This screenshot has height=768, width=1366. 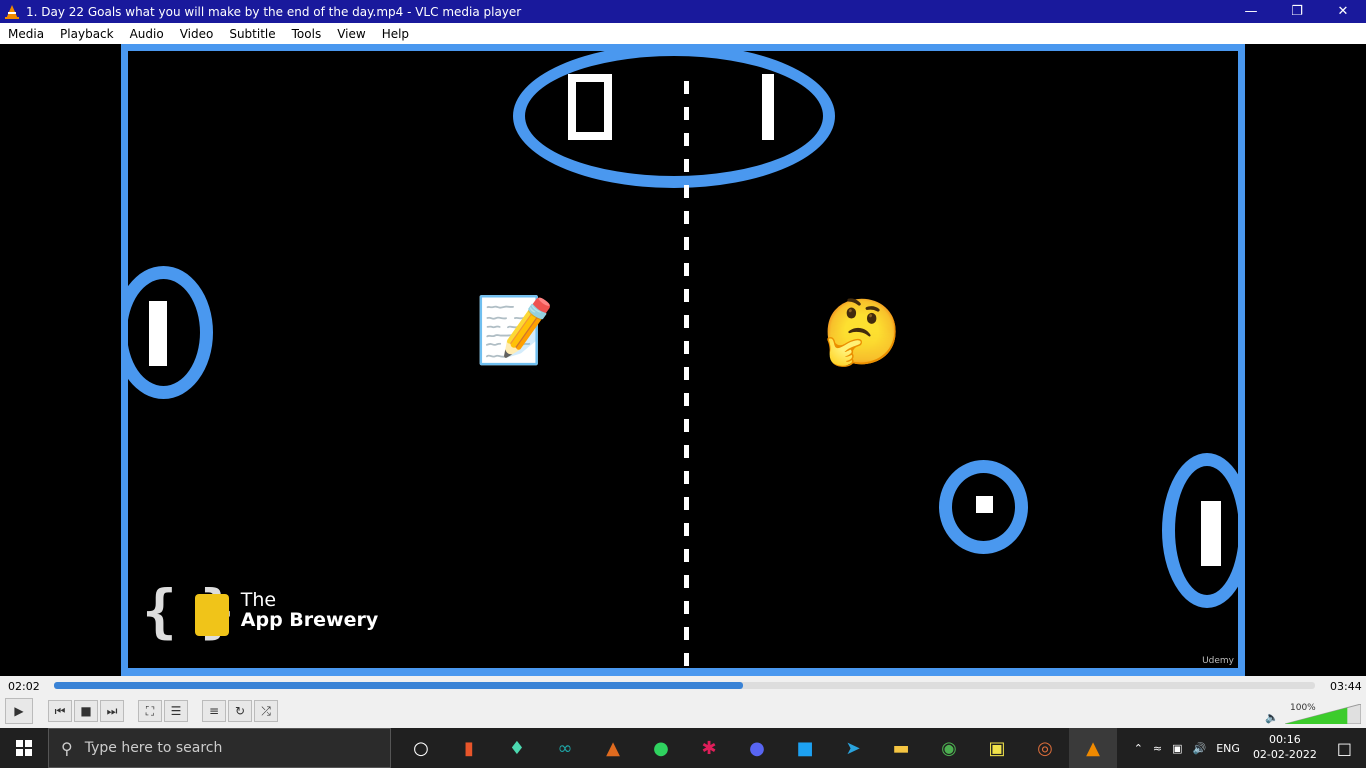 I want to click on media-app-icon: ◎, so click(x=1045, y=748).